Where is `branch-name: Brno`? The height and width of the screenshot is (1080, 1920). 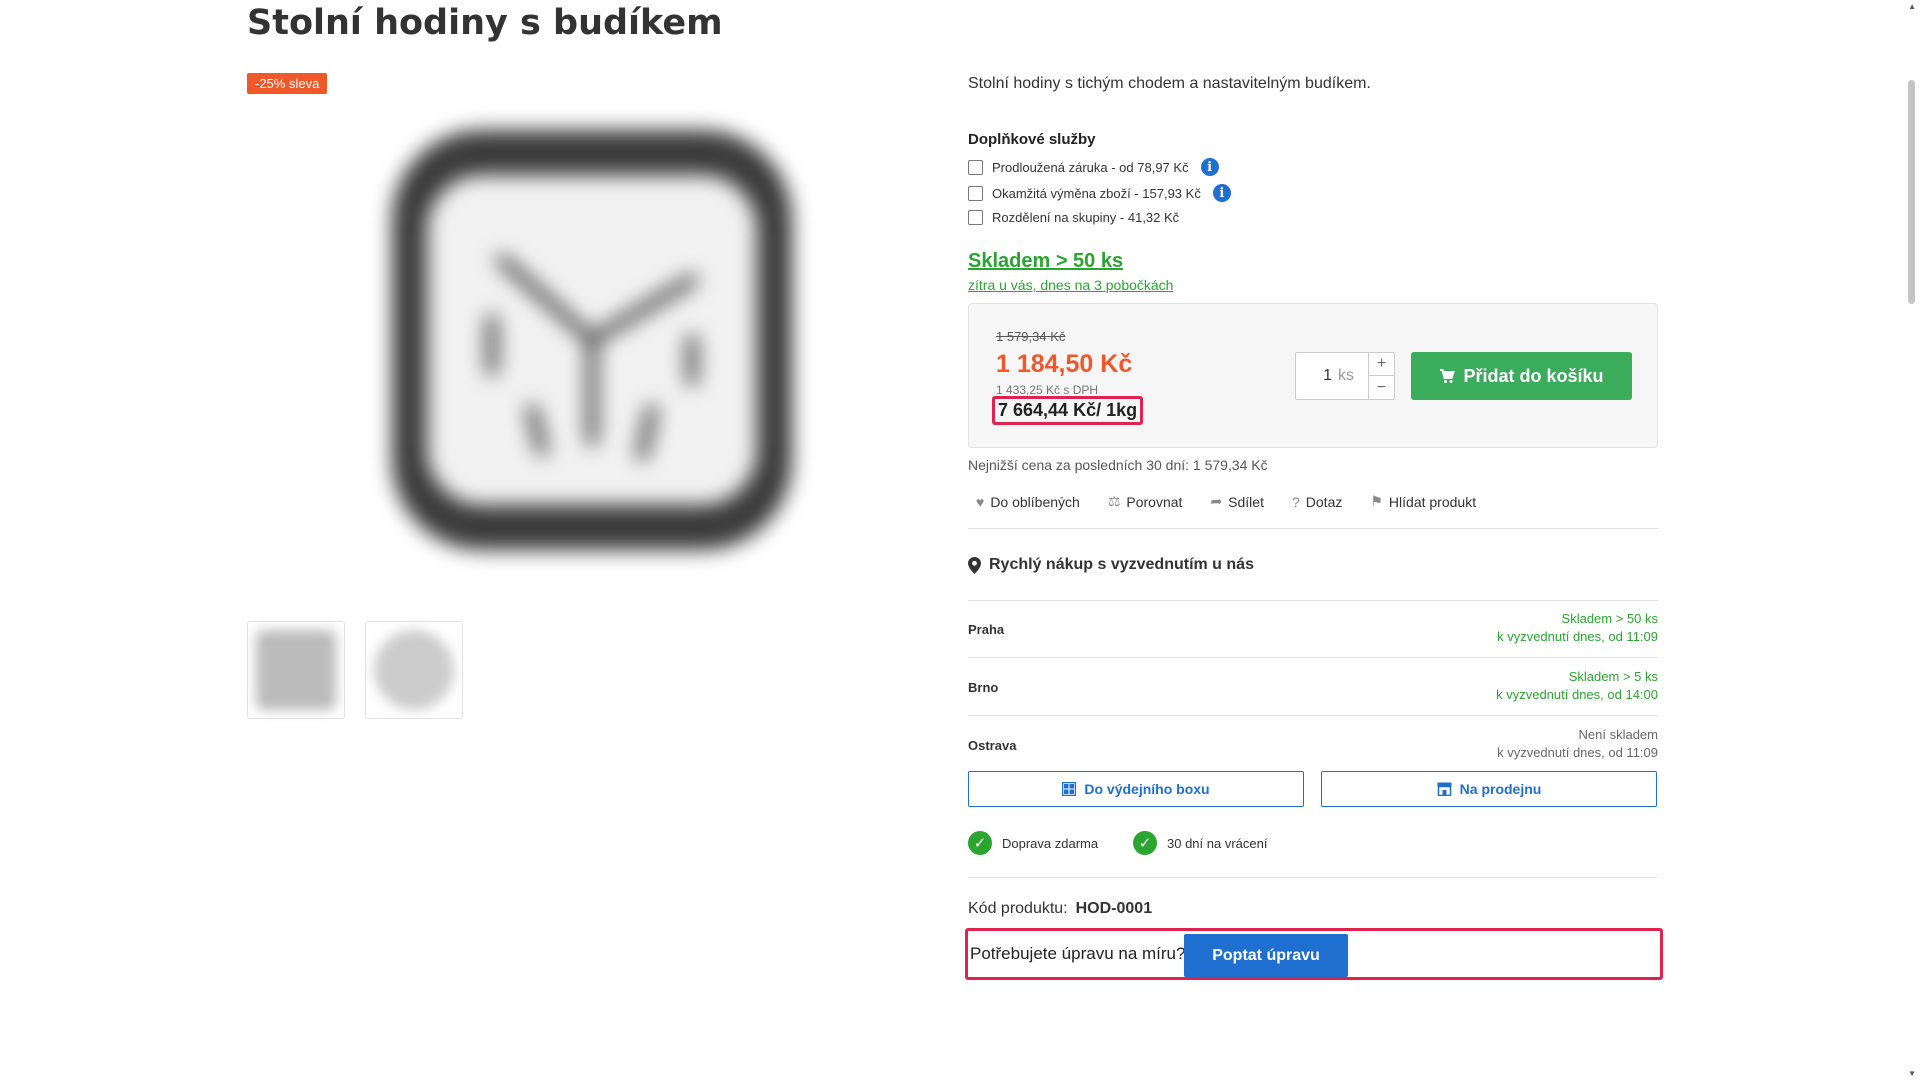
branch-name: Brno is located at coordinates (983, 687).